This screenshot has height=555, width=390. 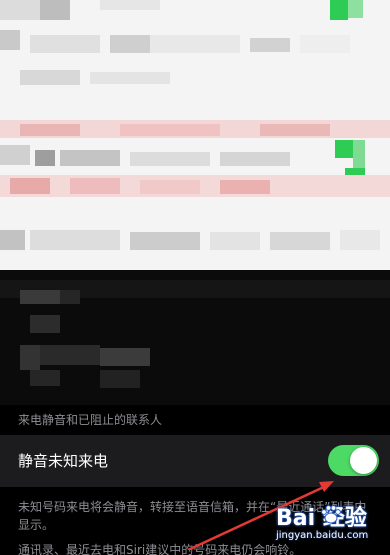 I want to click on silence-unknown-callers-toggle, so click(x=353, y=460).